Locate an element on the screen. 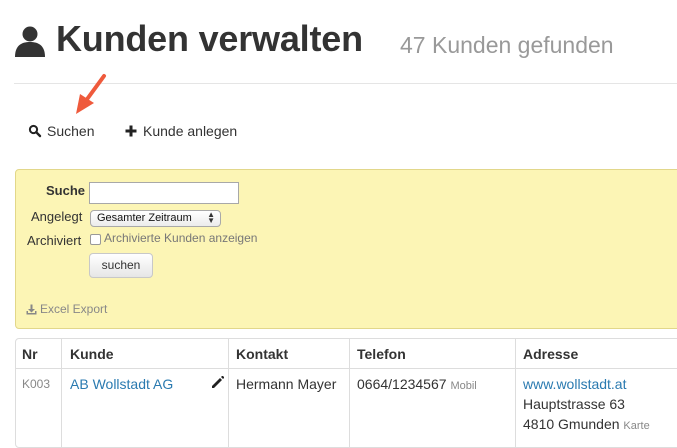 Image resolution: width=677 pixels, height=448 pixels. search-action: Suchen is located at coordinates (61, 131).